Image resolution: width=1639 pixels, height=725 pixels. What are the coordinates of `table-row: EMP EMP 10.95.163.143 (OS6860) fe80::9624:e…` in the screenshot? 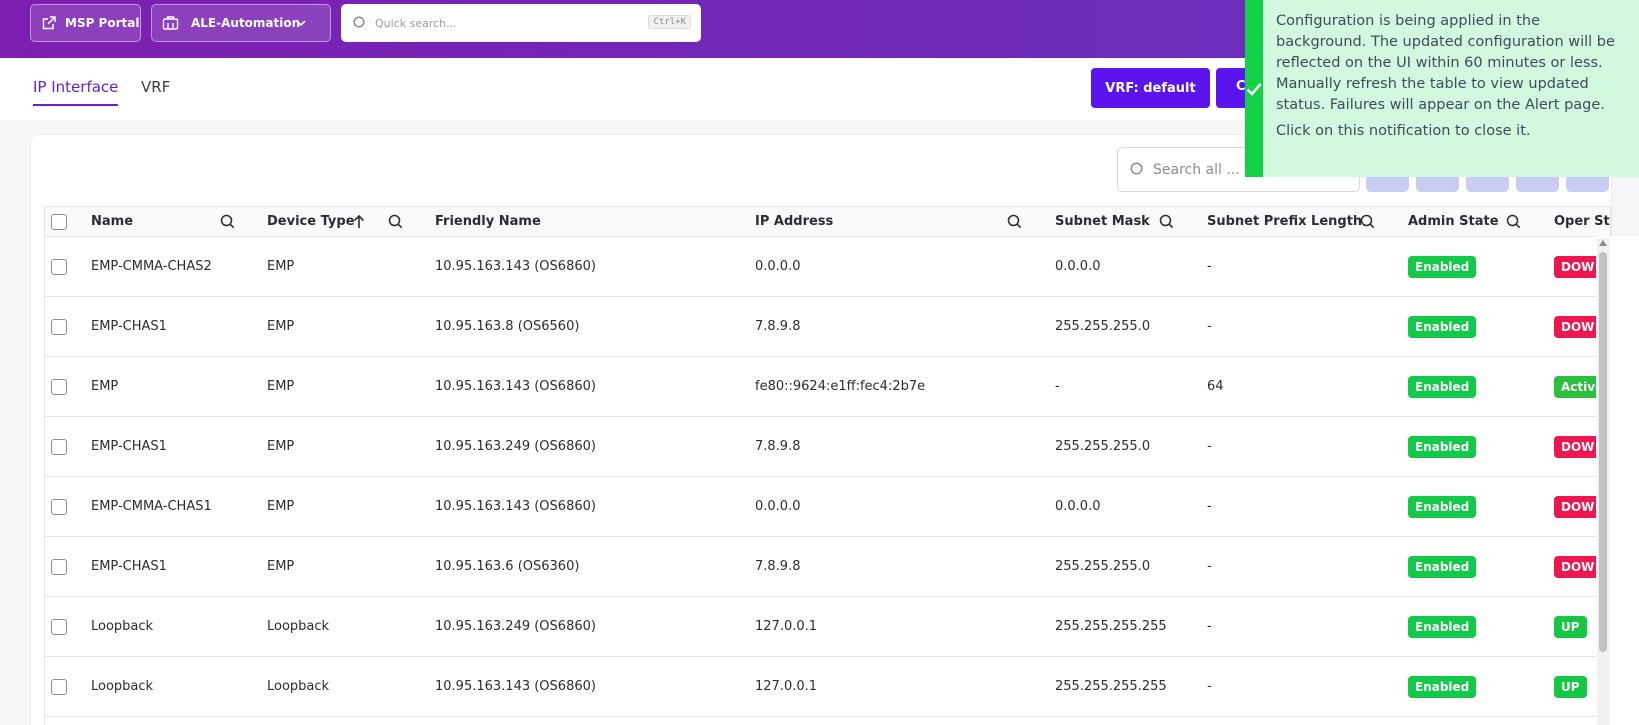 It's located at (827, 387).